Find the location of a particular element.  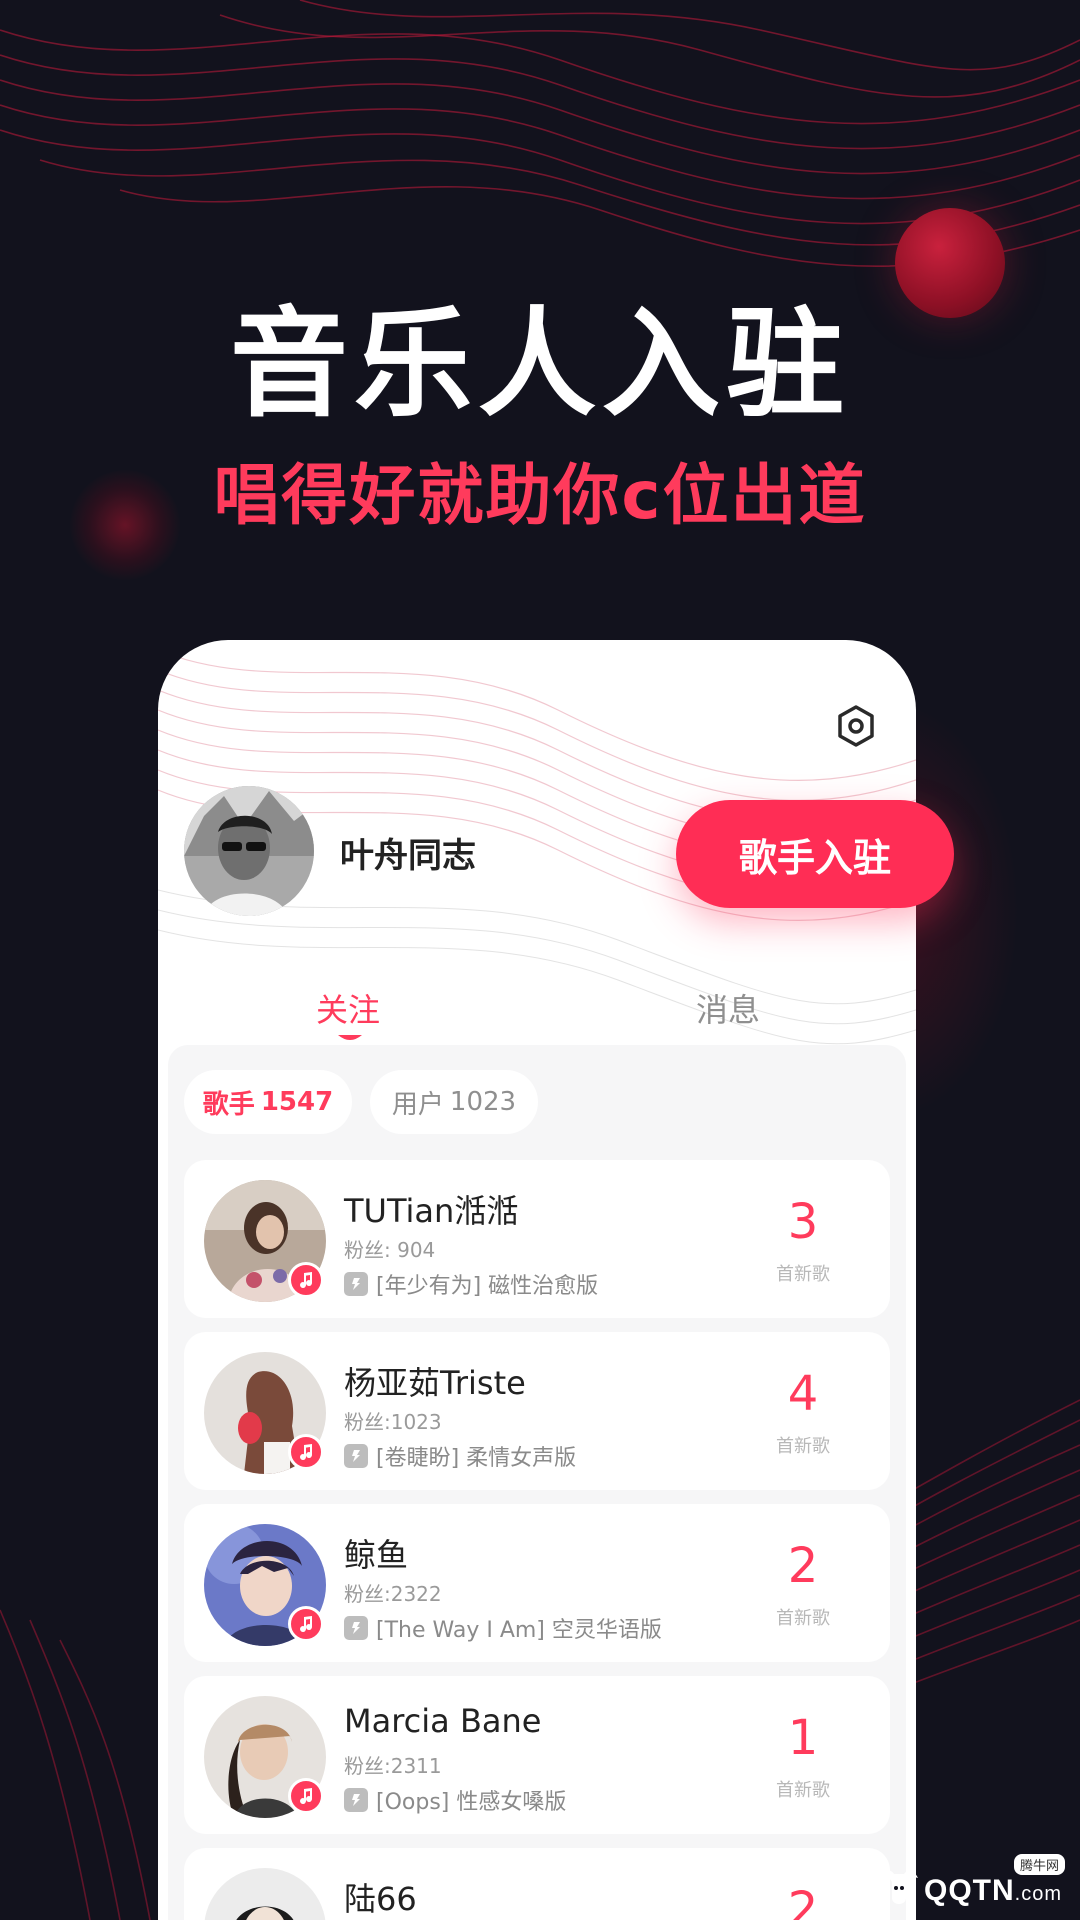

filter-chip-count: 1023 is located at coordinates (483, 1102).